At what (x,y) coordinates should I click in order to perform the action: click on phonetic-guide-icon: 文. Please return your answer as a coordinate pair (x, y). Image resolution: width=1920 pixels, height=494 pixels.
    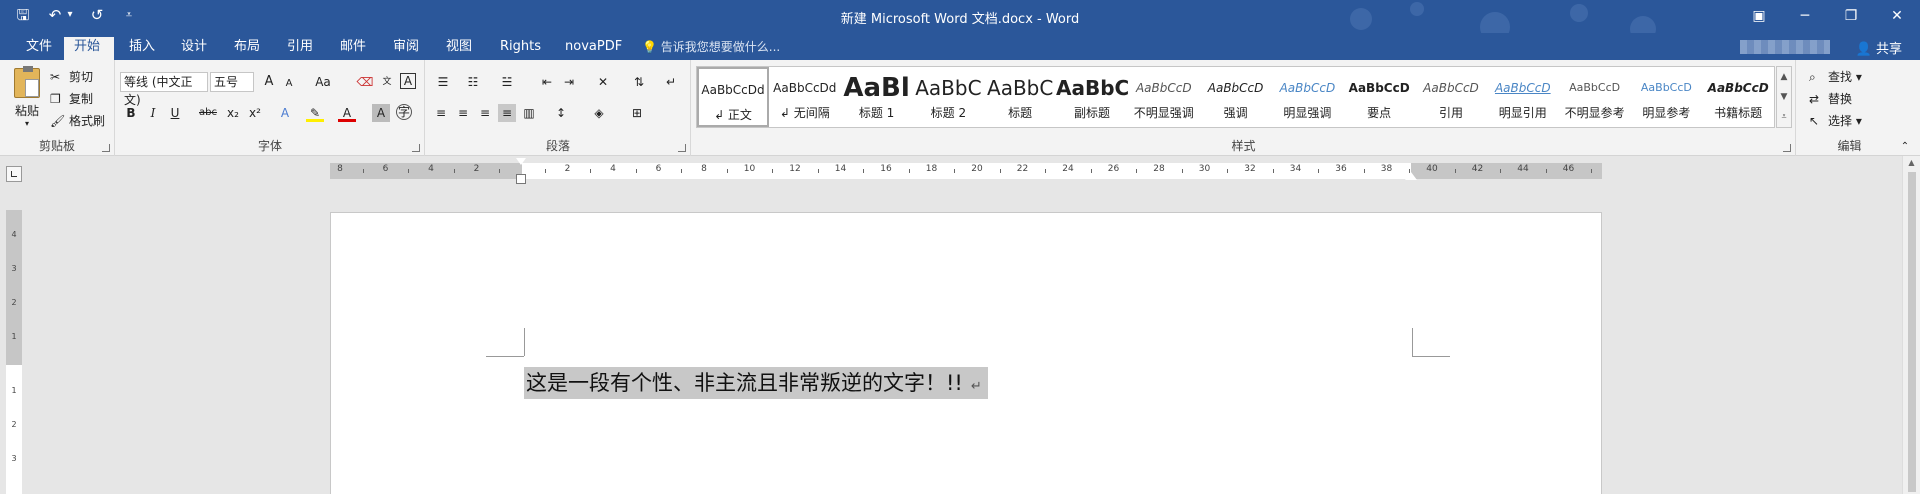
    Looking at the image, I should click on (387, 82).